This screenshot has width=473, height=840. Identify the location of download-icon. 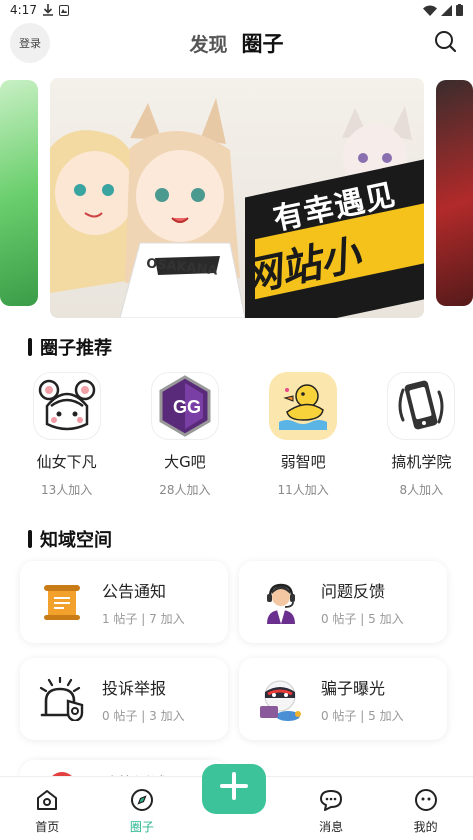
(47, 10).